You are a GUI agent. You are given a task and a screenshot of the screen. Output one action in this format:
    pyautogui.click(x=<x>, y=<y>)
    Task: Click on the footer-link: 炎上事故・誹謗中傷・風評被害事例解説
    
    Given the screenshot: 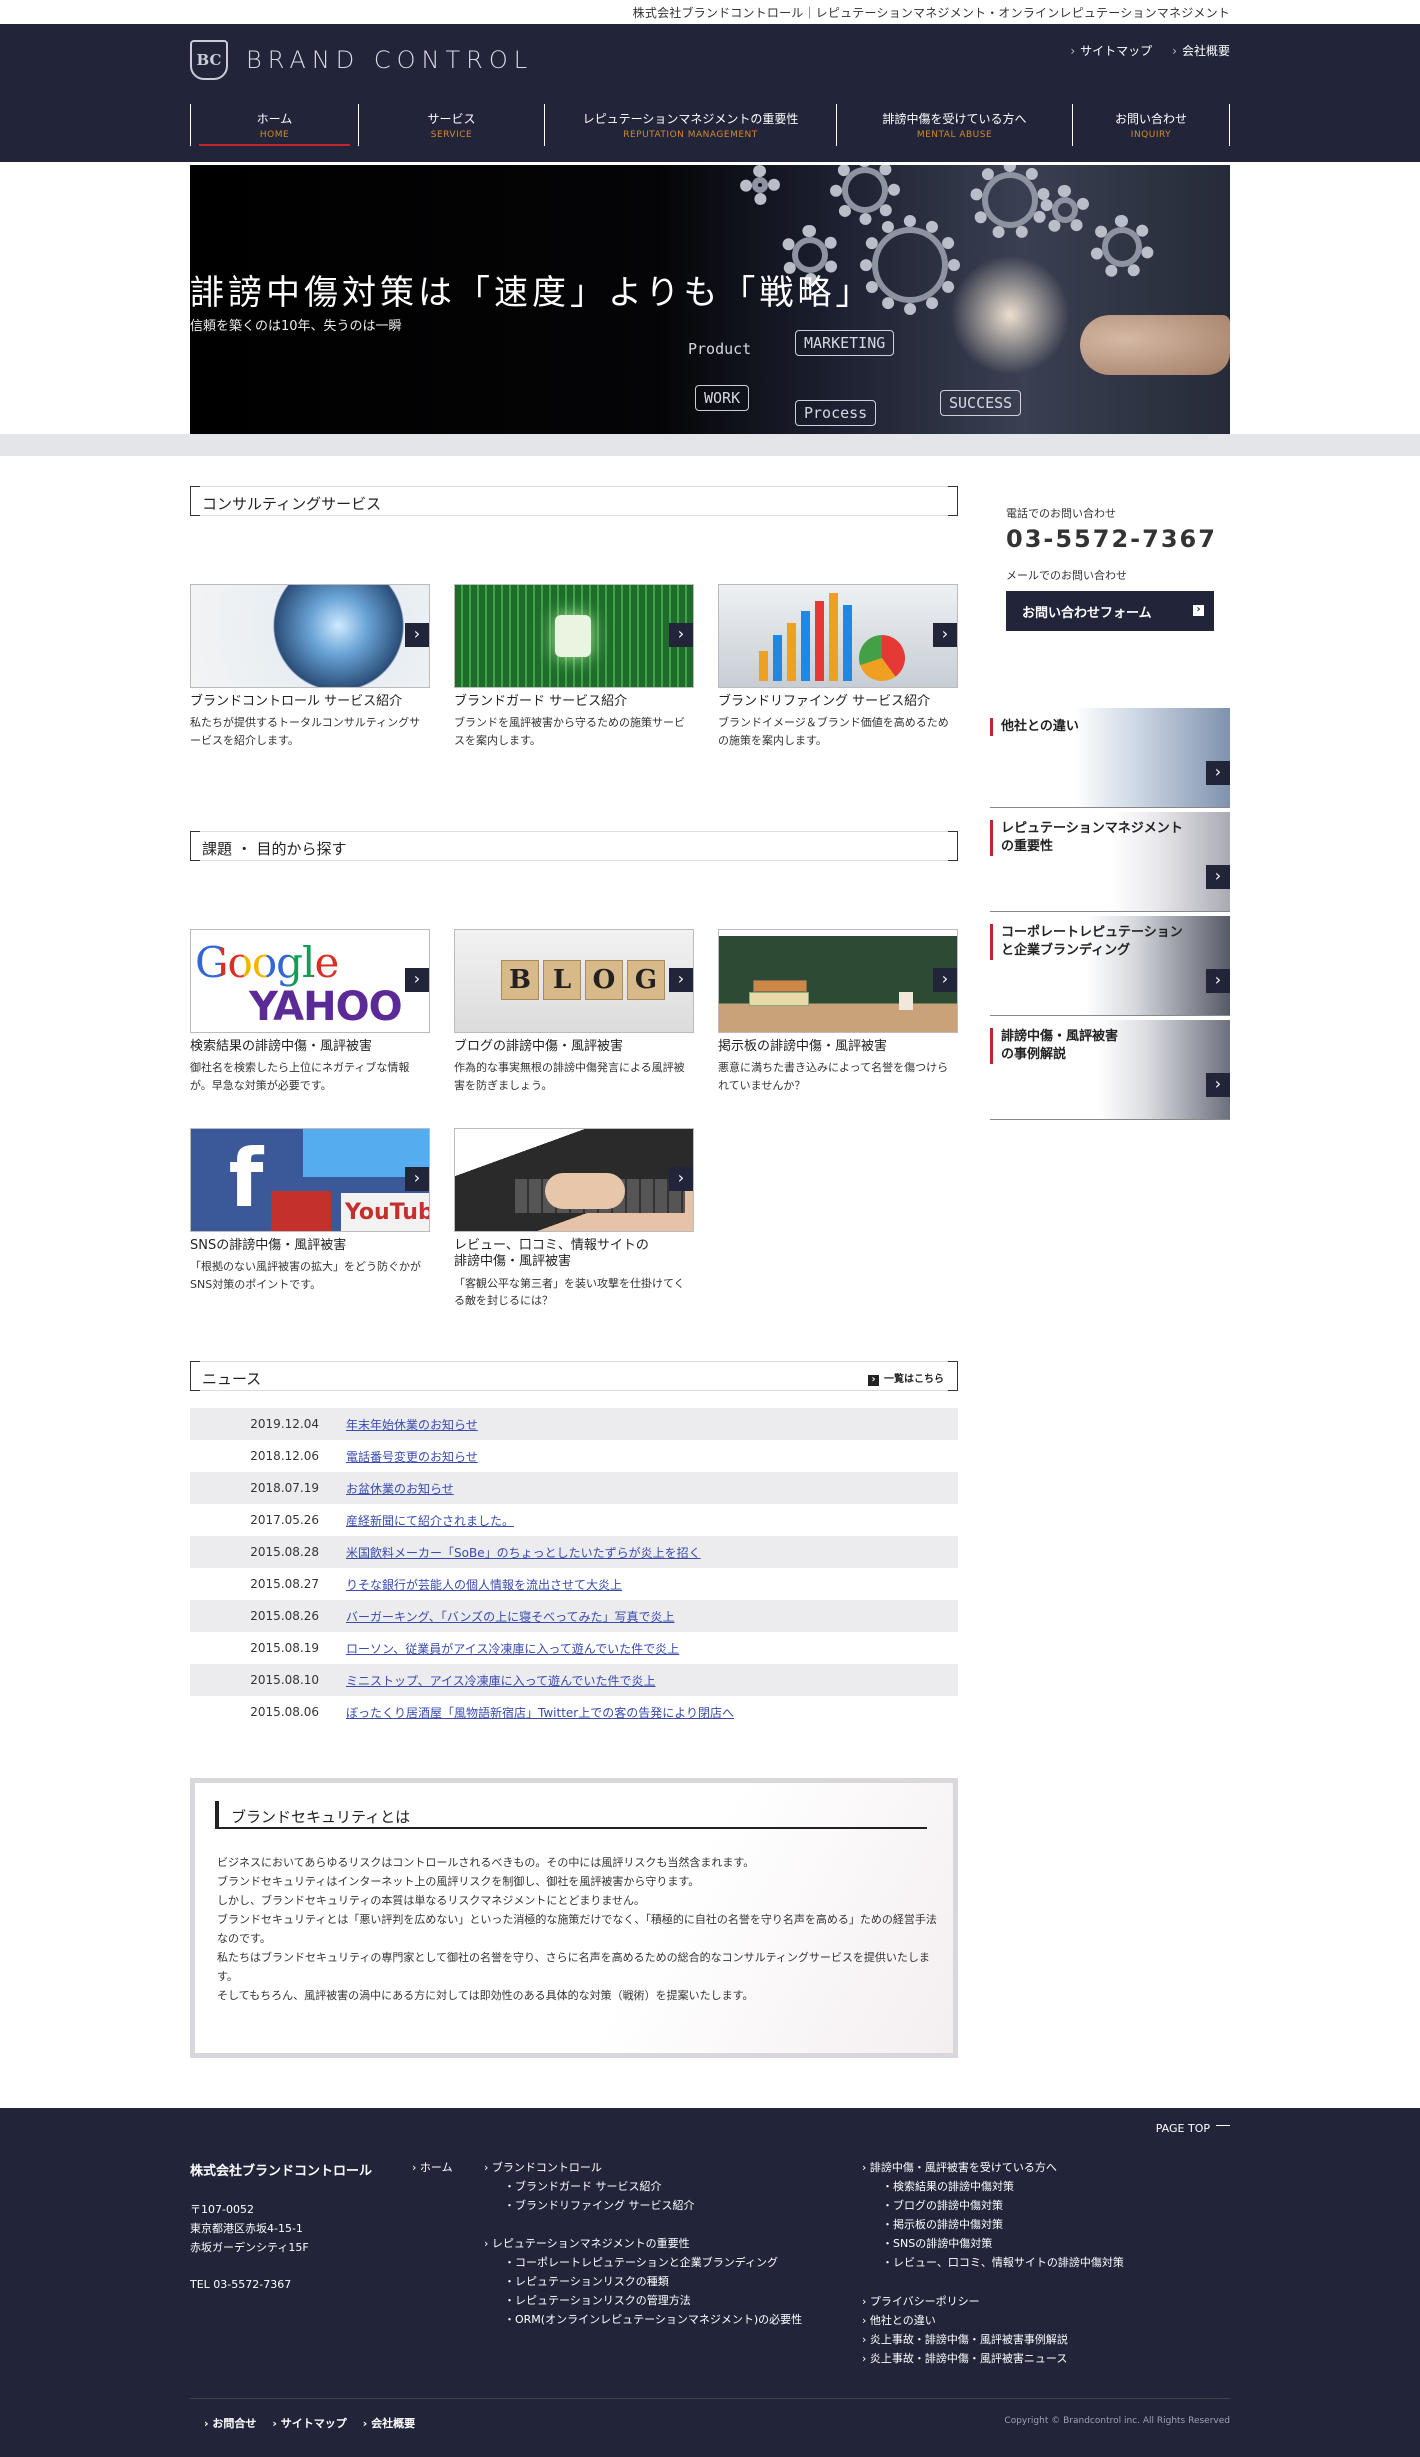 What is the action you would take?
    pyautogui.click(x=965, y=2339)
    